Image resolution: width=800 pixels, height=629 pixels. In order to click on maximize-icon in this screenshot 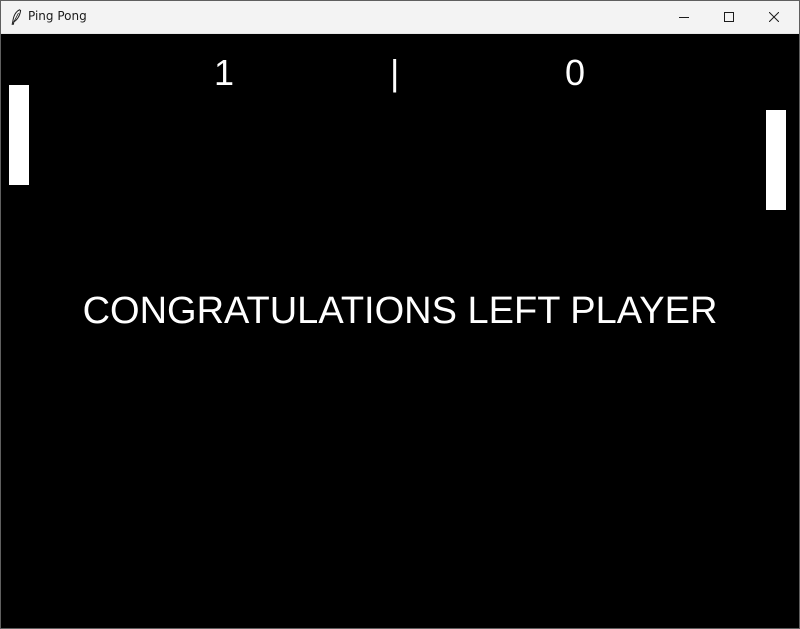, I will do `click(729, 17)`.